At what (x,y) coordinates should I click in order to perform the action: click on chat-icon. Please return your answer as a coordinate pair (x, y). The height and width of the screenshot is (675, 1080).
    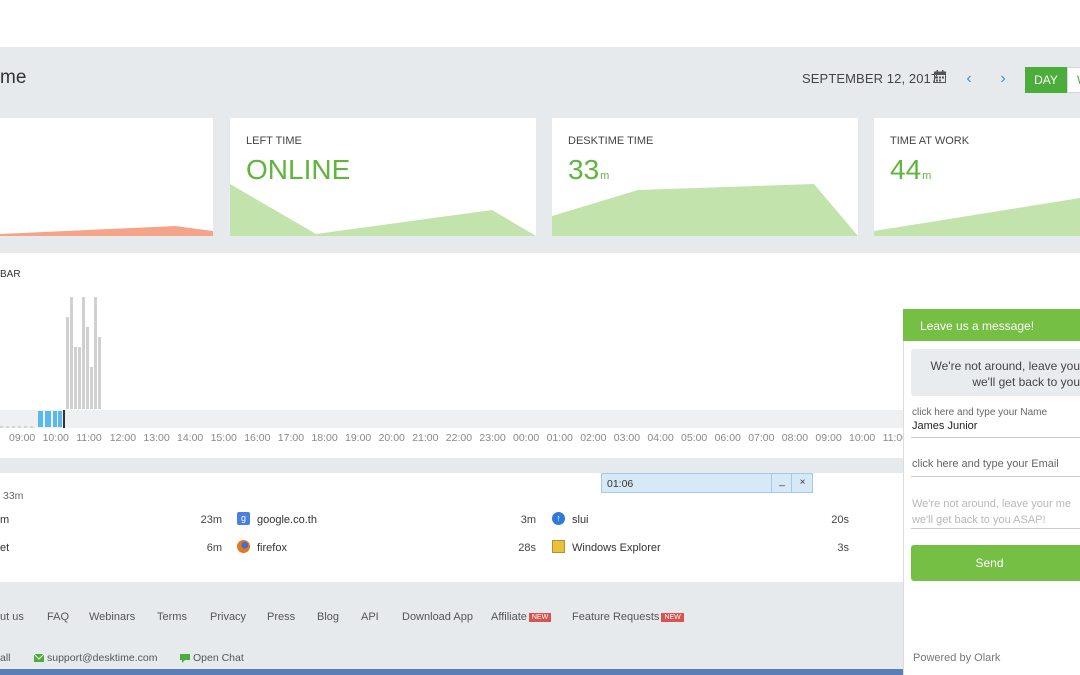
    Looking at the image, I should click on (185, 658).